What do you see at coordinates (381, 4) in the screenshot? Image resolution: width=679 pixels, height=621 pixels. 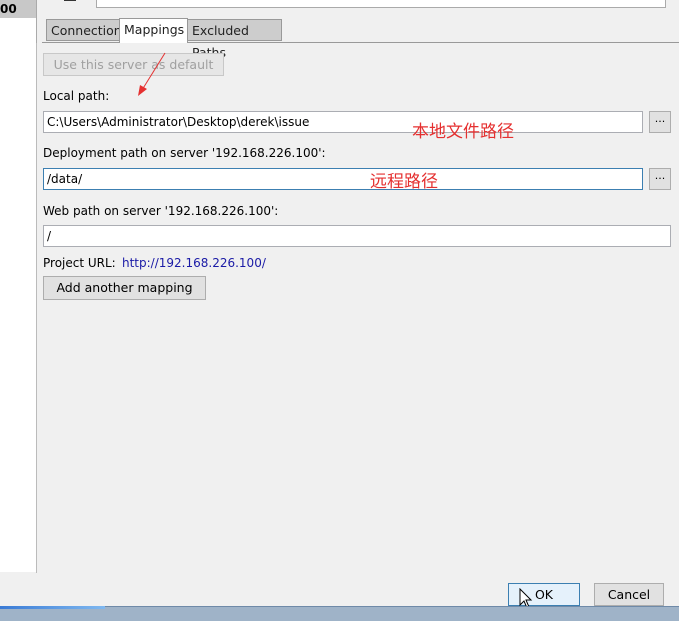 I see `server-name-input` at bounding box center [381, 4].